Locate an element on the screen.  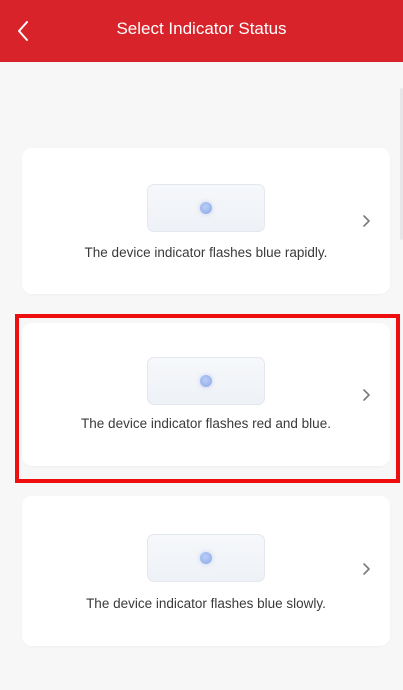
page-title: Select Indicator Status is located at coordinates (201, 28).